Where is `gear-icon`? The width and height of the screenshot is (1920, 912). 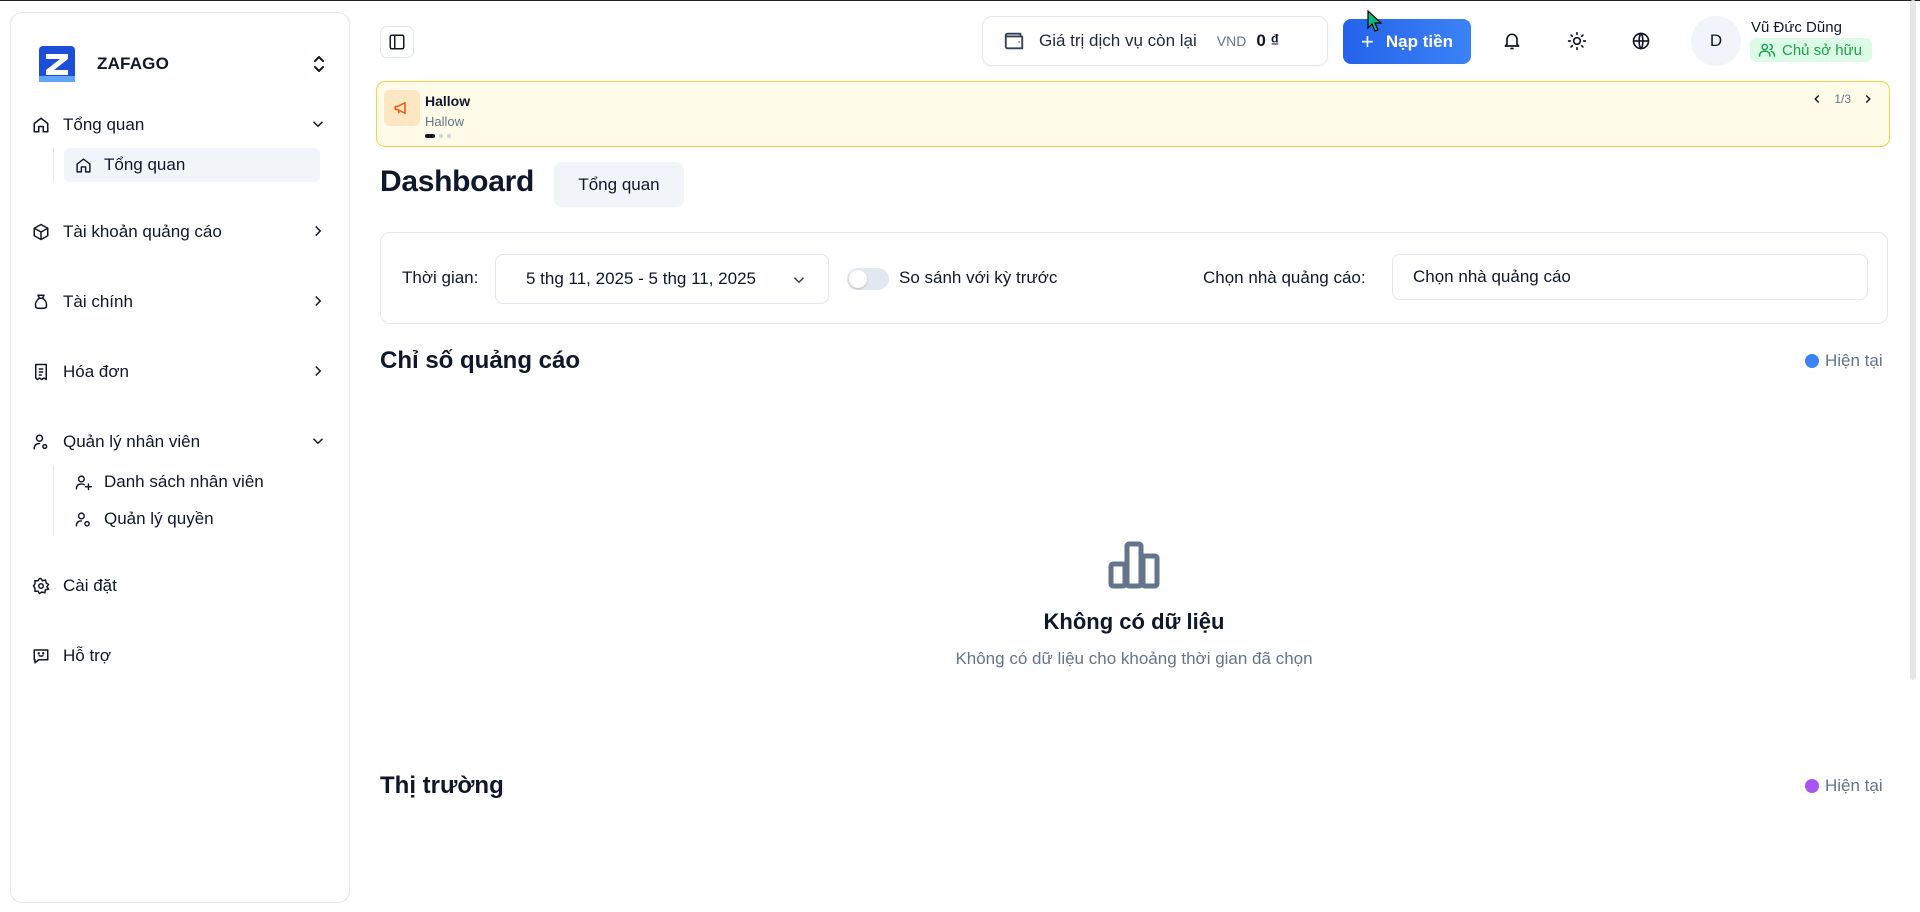 gear-icon is located at coordinates (41, 586).